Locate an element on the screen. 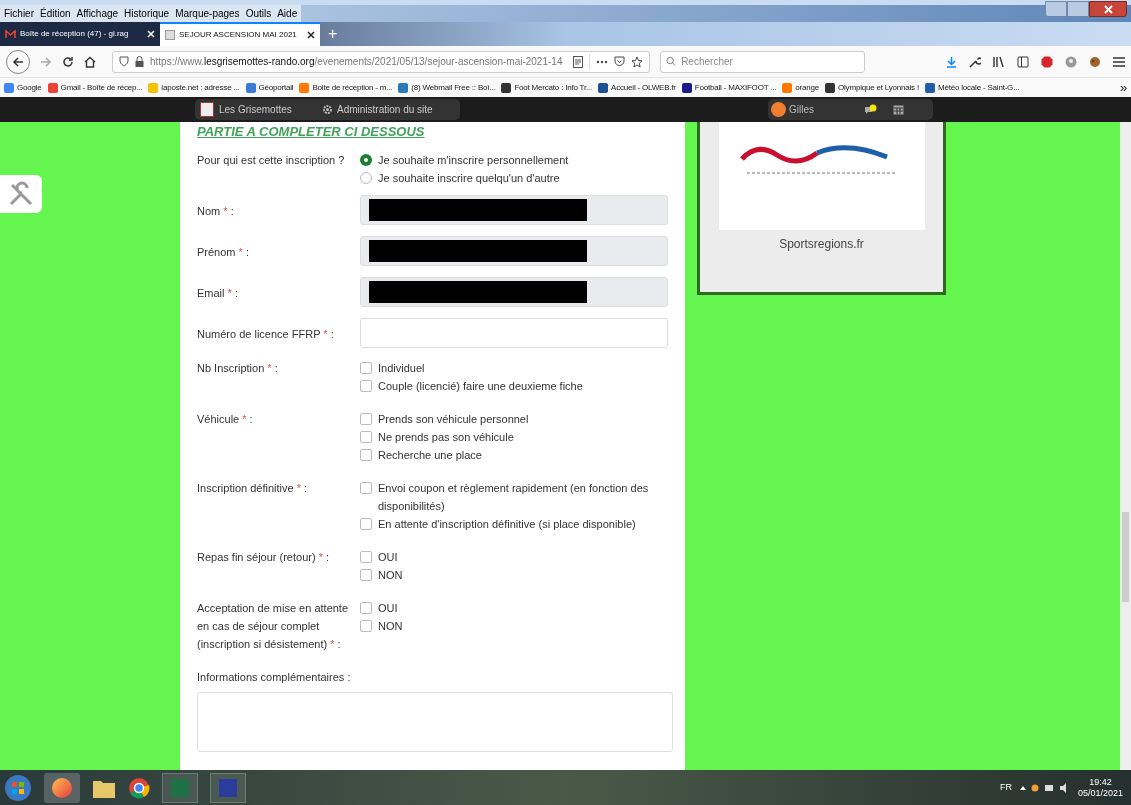 The image size is (1131, 805). bookmark-item: Olympique et Lyonnais ! is located at coordinates (872, 87).